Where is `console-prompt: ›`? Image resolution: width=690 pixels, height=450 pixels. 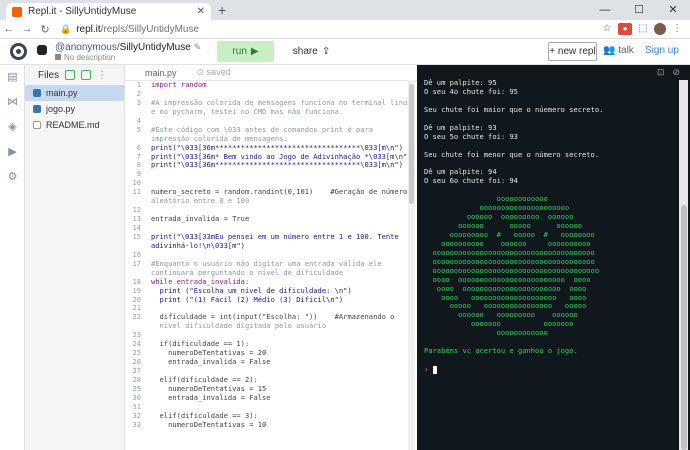
console-prompt: › is located at coordinates (556, 369).